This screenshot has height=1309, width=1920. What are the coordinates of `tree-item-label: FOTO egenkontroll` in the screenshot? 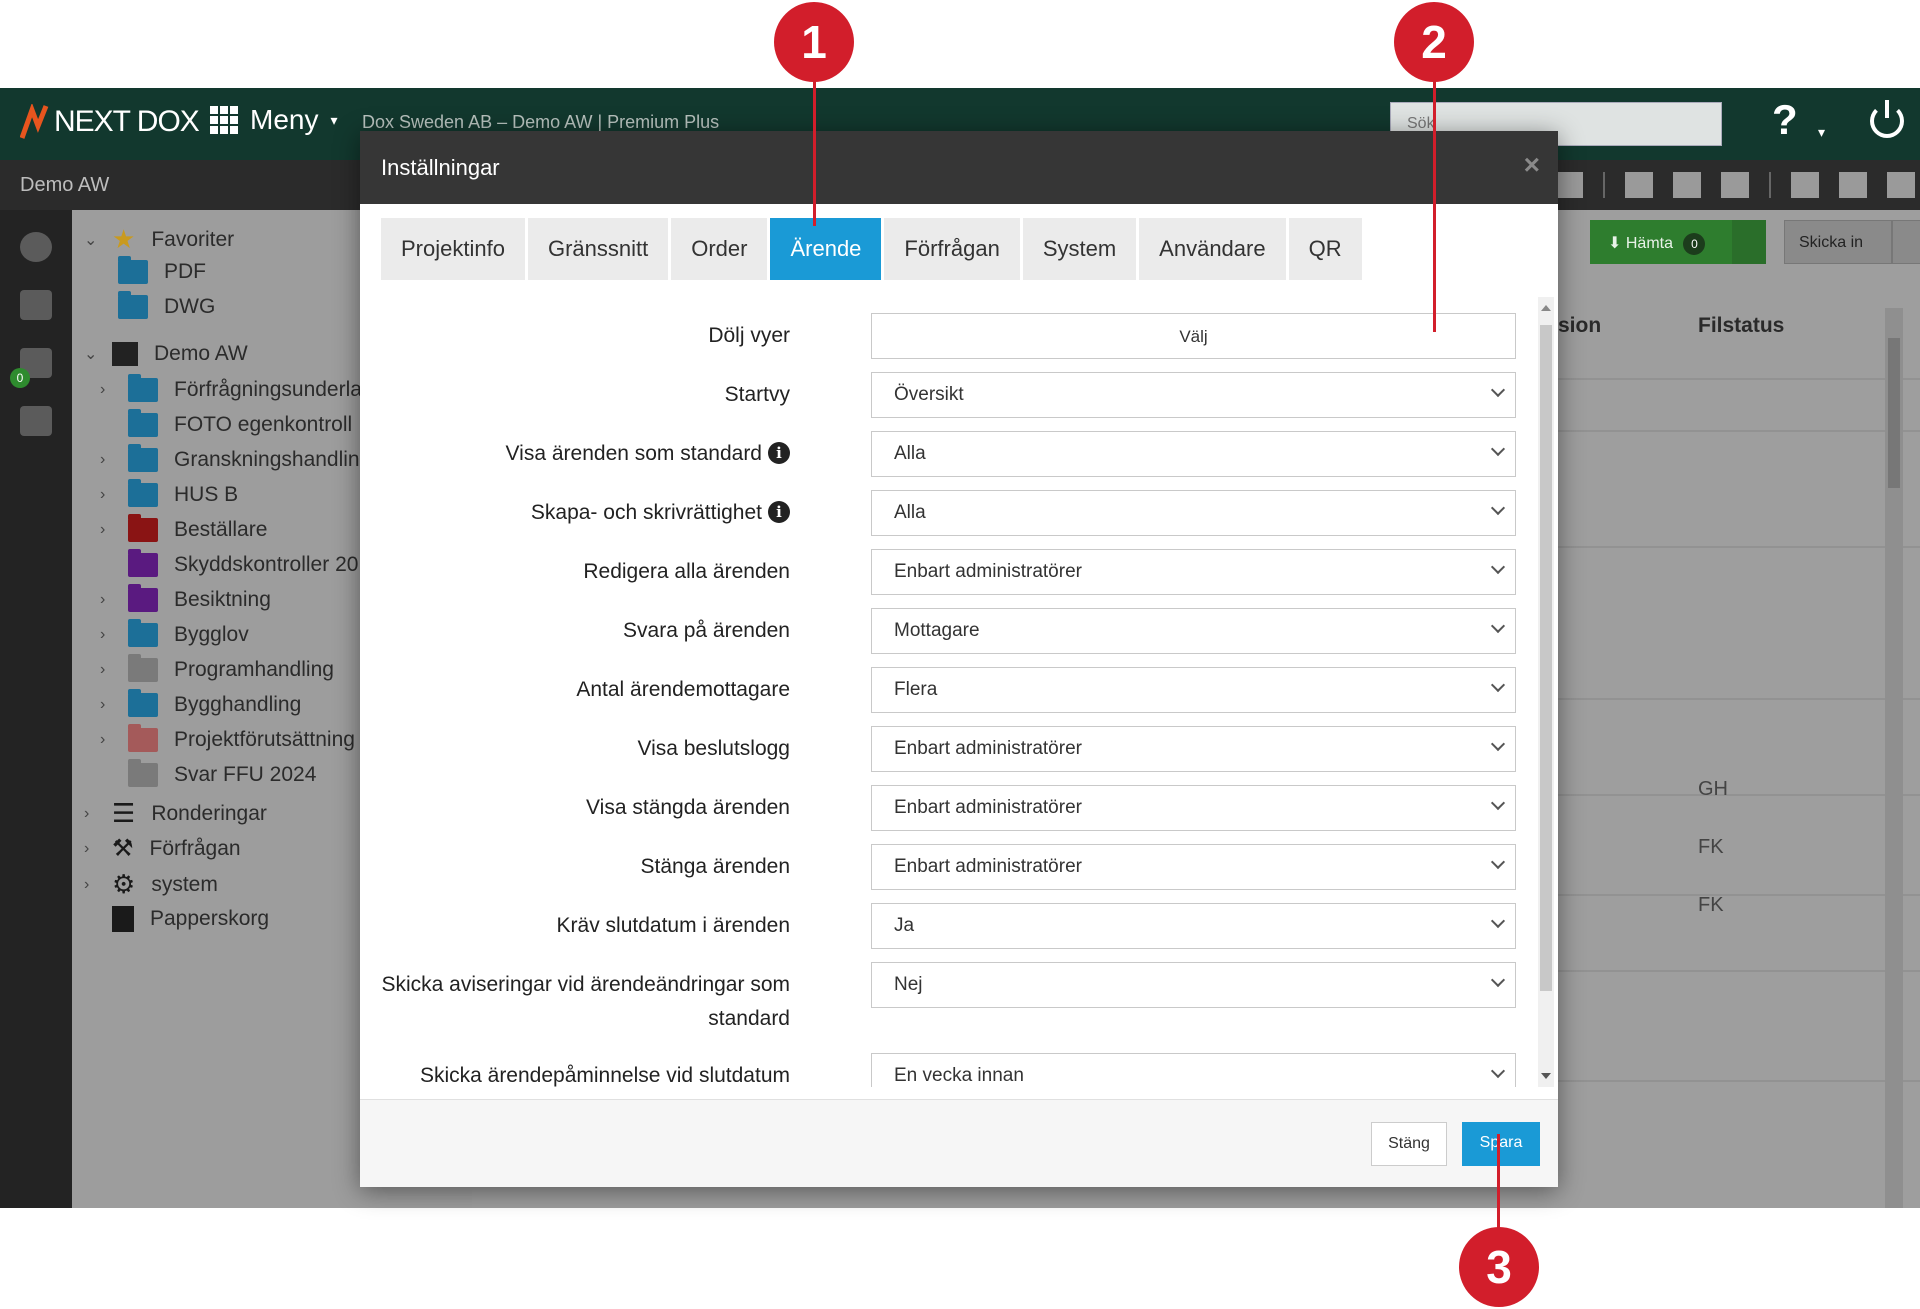 It's located at (263, 424).